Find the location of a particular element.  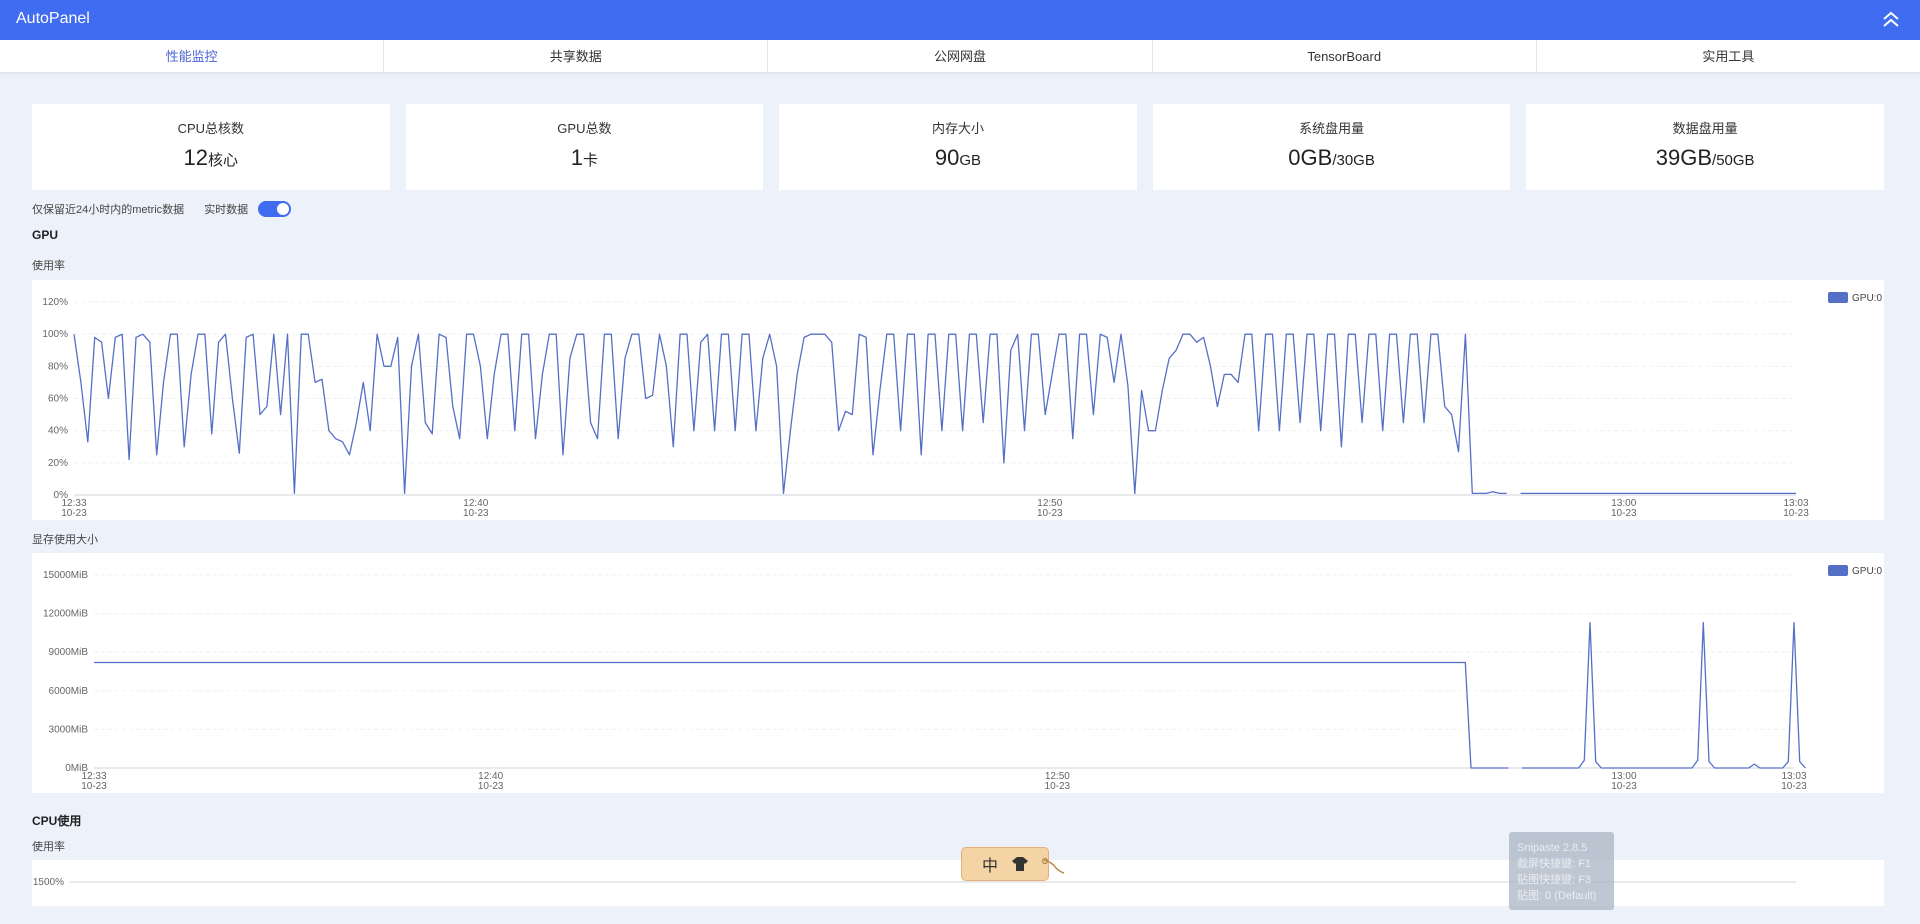

stat-card-cpu-cores: CPU总核数 12核心 is located at coordinates (211, 147).